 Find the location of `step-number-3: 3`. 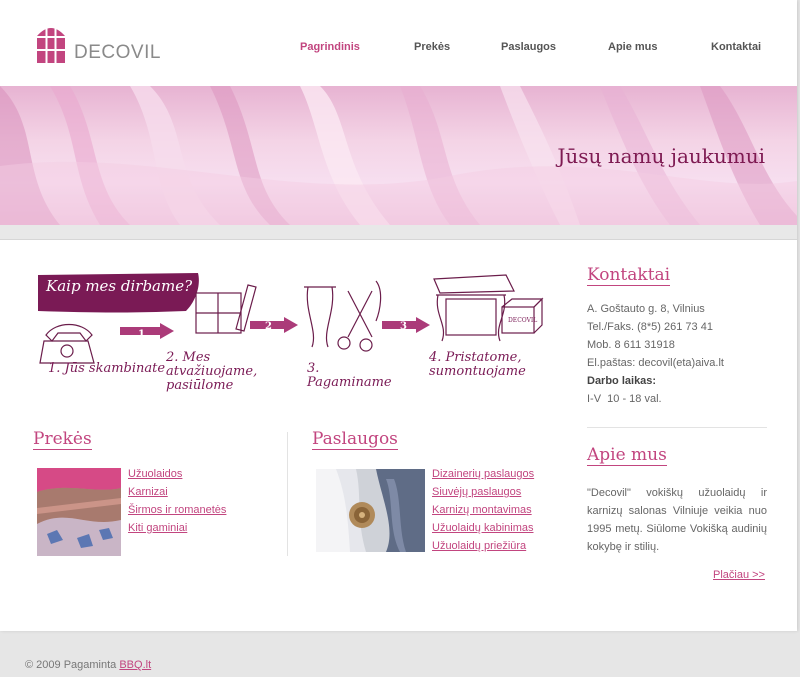

step-number-3: 3 is located at coordinates (403, 326).